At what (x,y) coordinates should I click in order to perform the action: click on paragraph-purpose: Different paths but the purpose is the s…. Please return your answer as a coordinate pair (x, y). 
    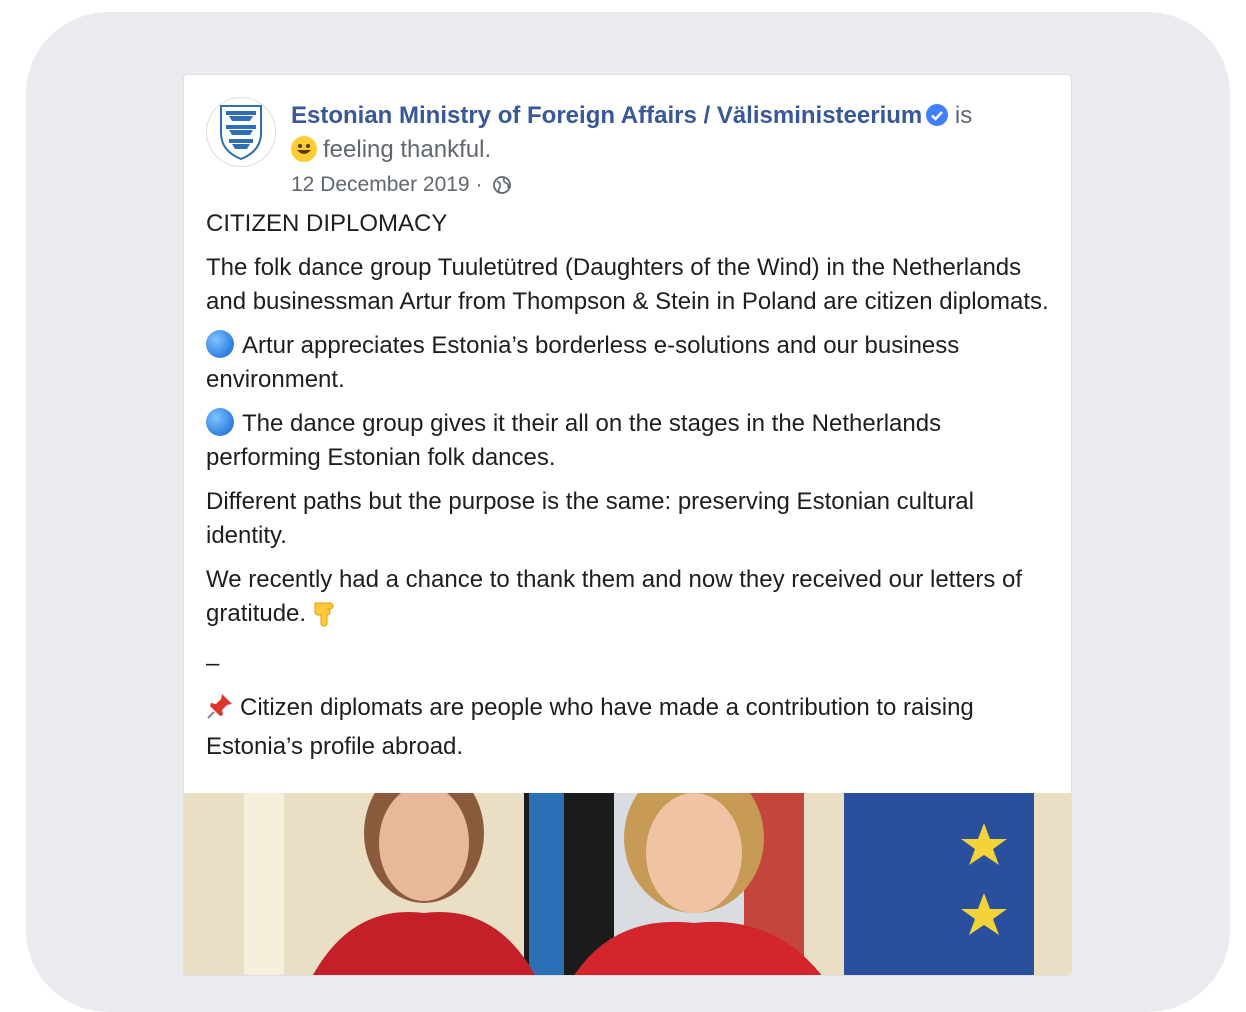
    Looking at the image, I should click on (590, 518).